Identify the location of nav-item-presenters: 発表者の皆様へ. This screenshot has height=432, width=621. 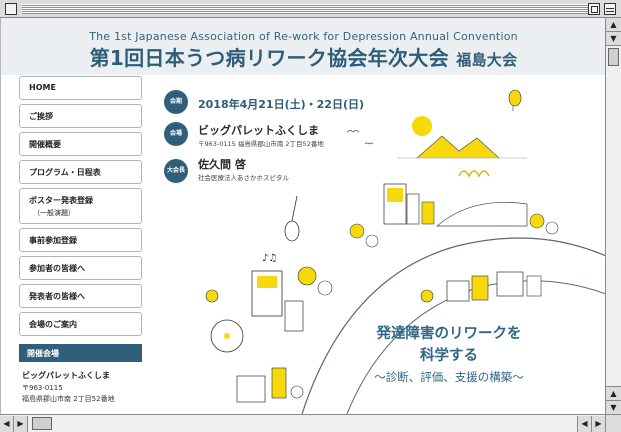
(80, 296).